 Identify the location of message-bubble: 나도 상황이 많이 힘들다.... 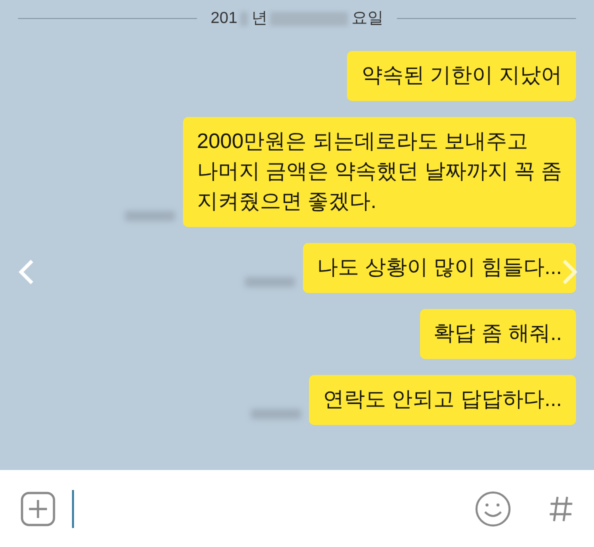
(439, 268).